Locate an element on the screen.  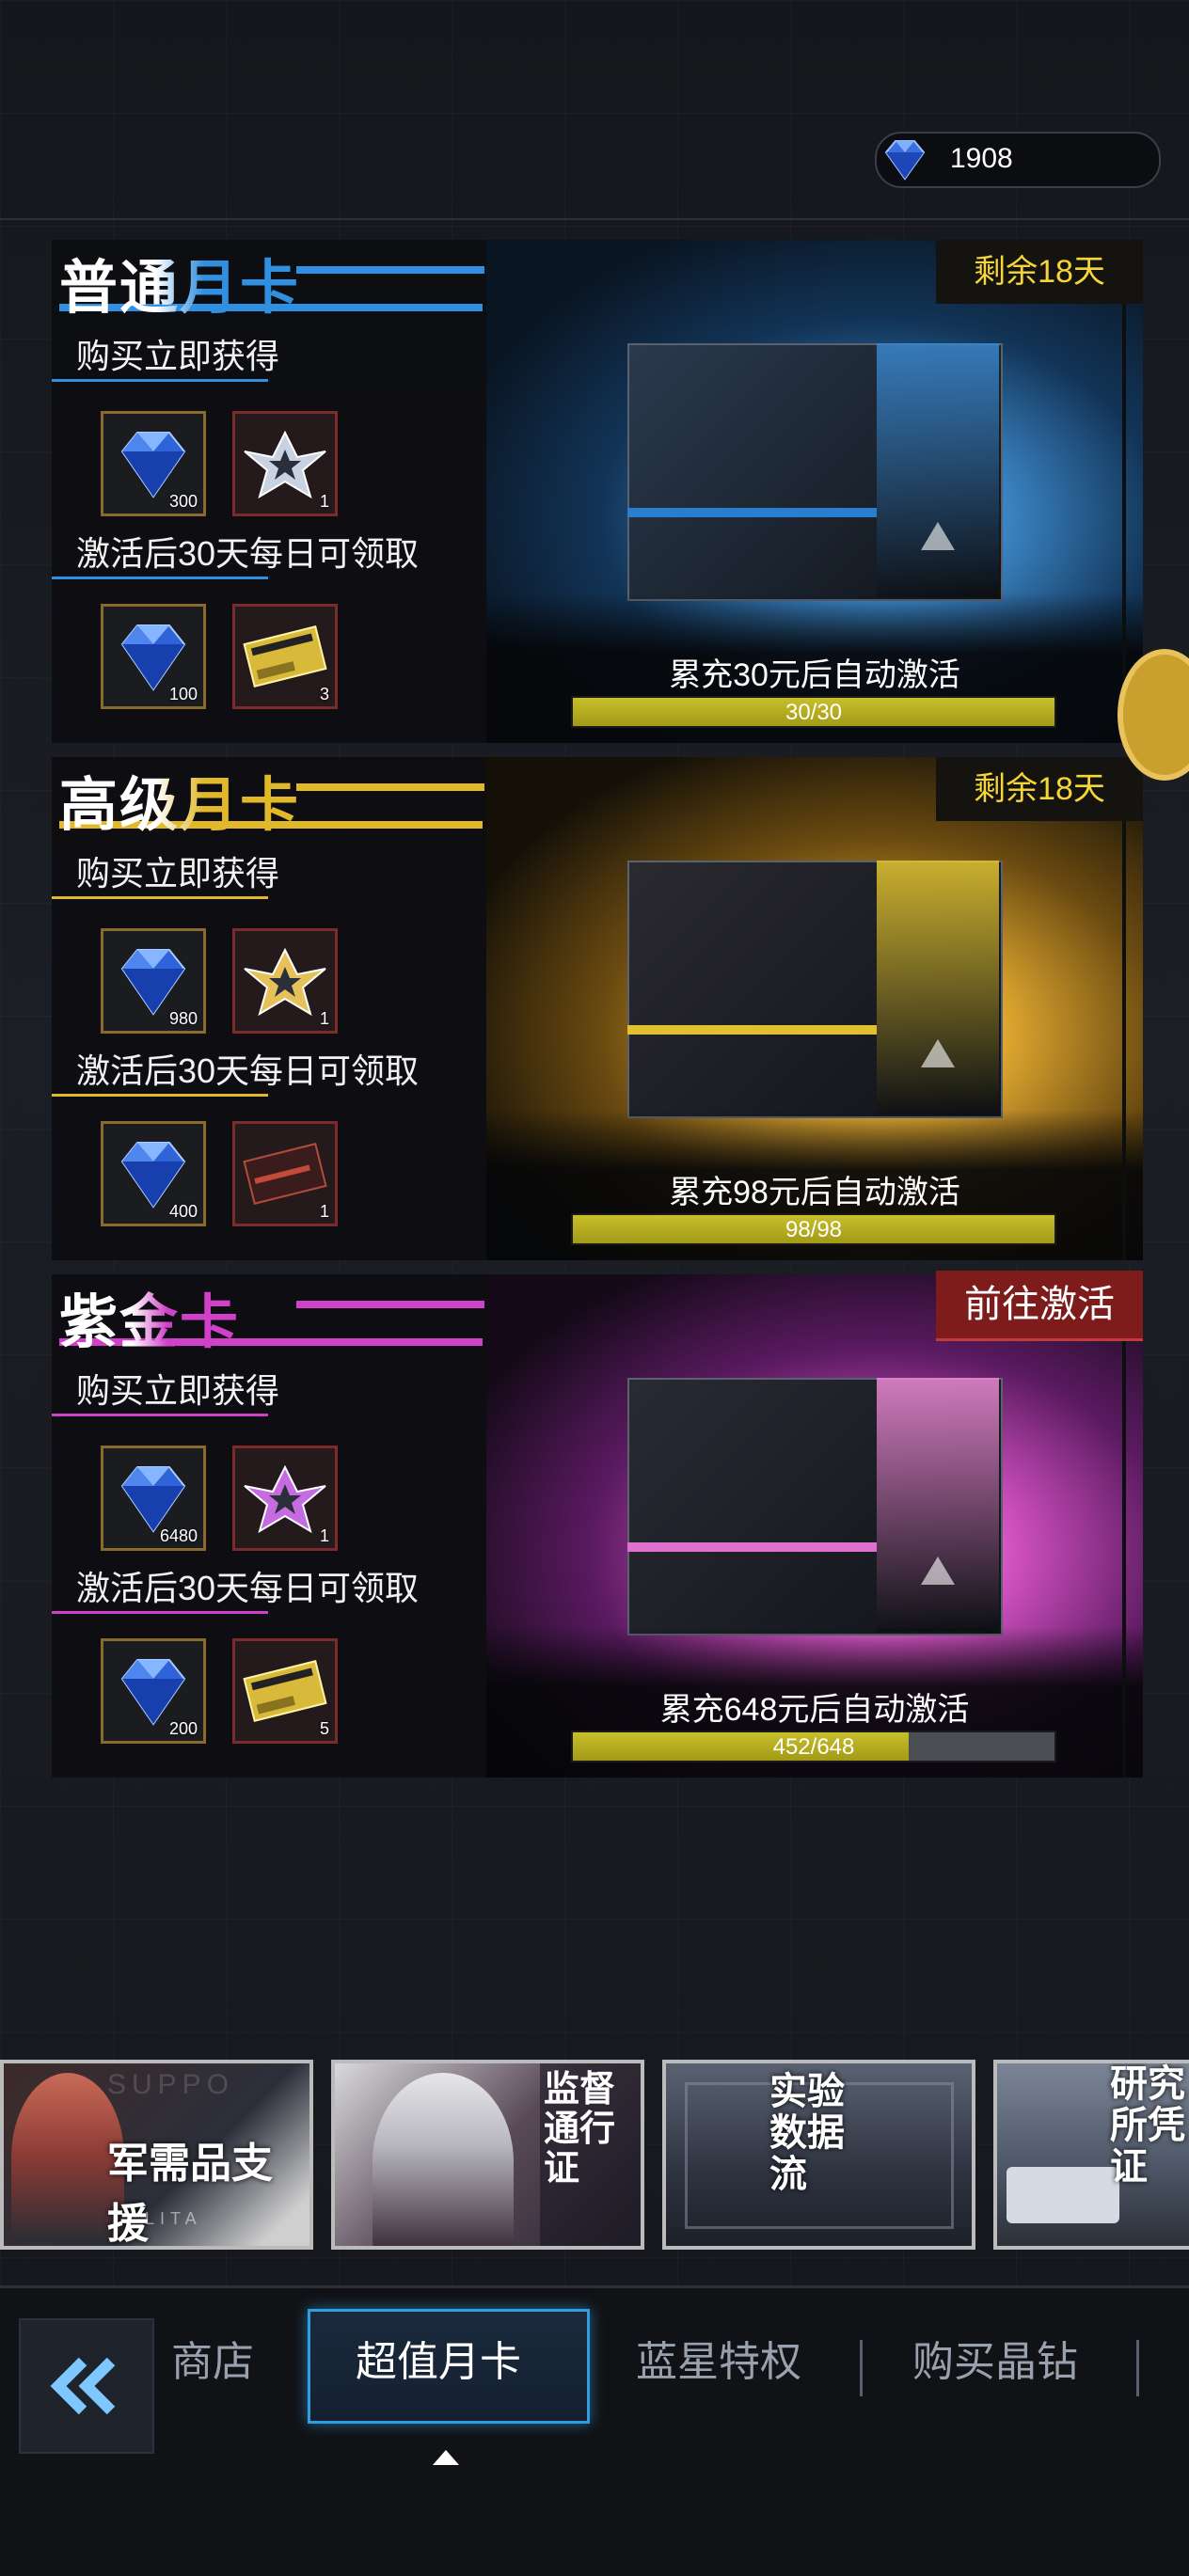
item-qty: 100 is located at coordinates (183, 694).